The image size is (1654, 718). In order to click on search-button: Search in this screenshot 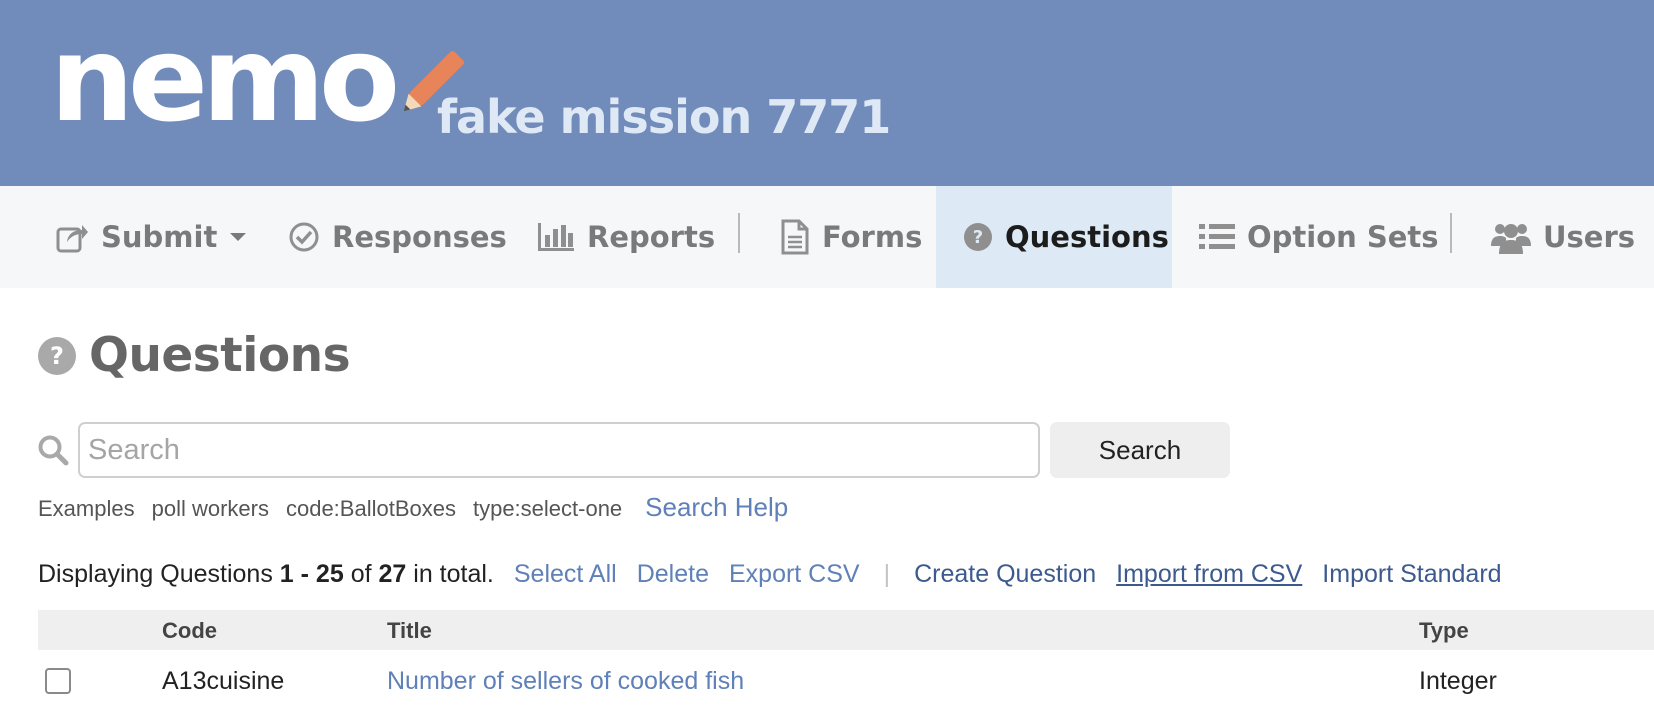, I will do `click(1140, 450)`.